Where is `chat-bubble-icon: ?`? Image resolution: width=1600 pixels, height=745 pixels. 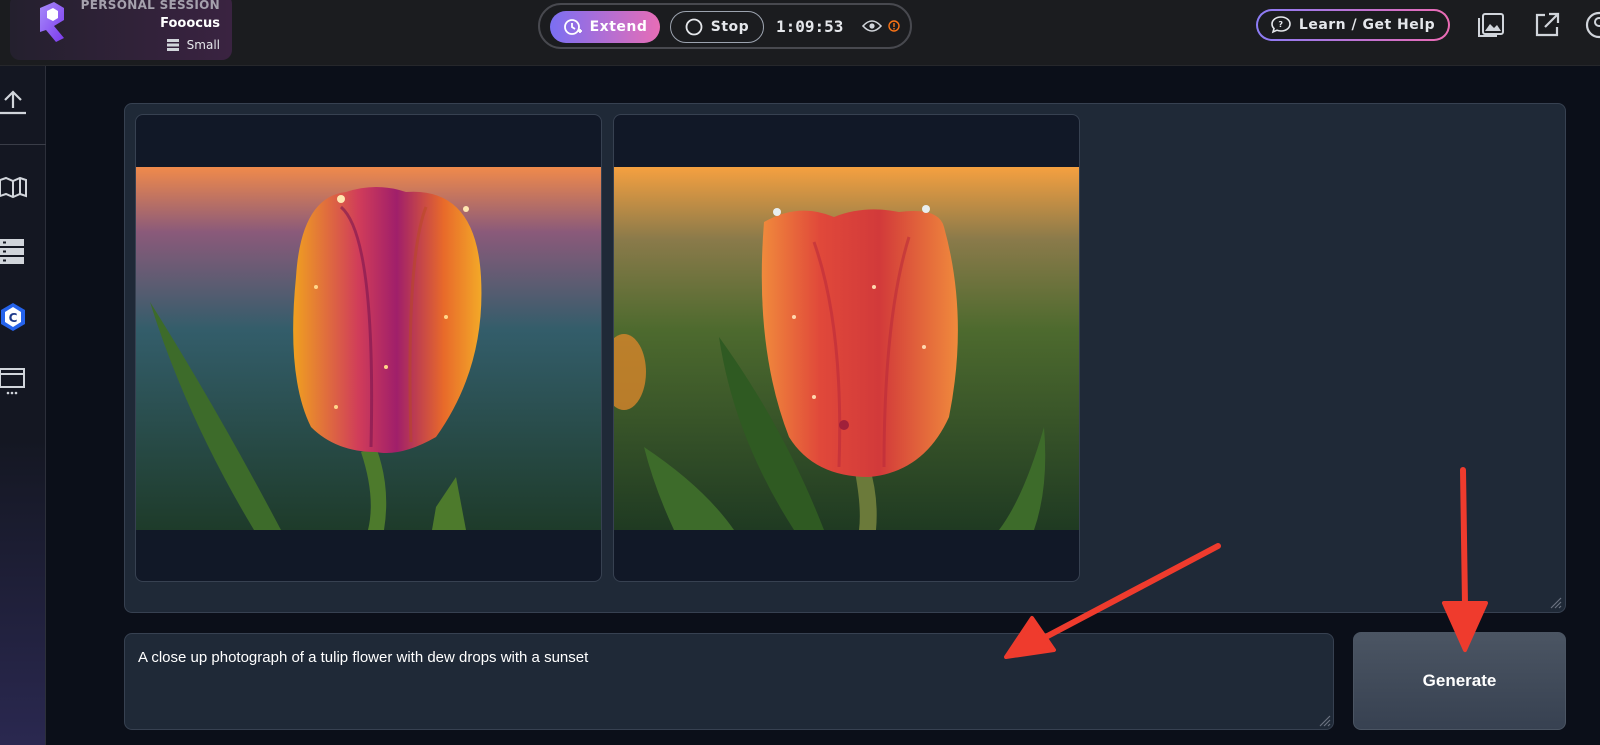 chat-bubble-icon: ? is located at coordinates (1281, 25).